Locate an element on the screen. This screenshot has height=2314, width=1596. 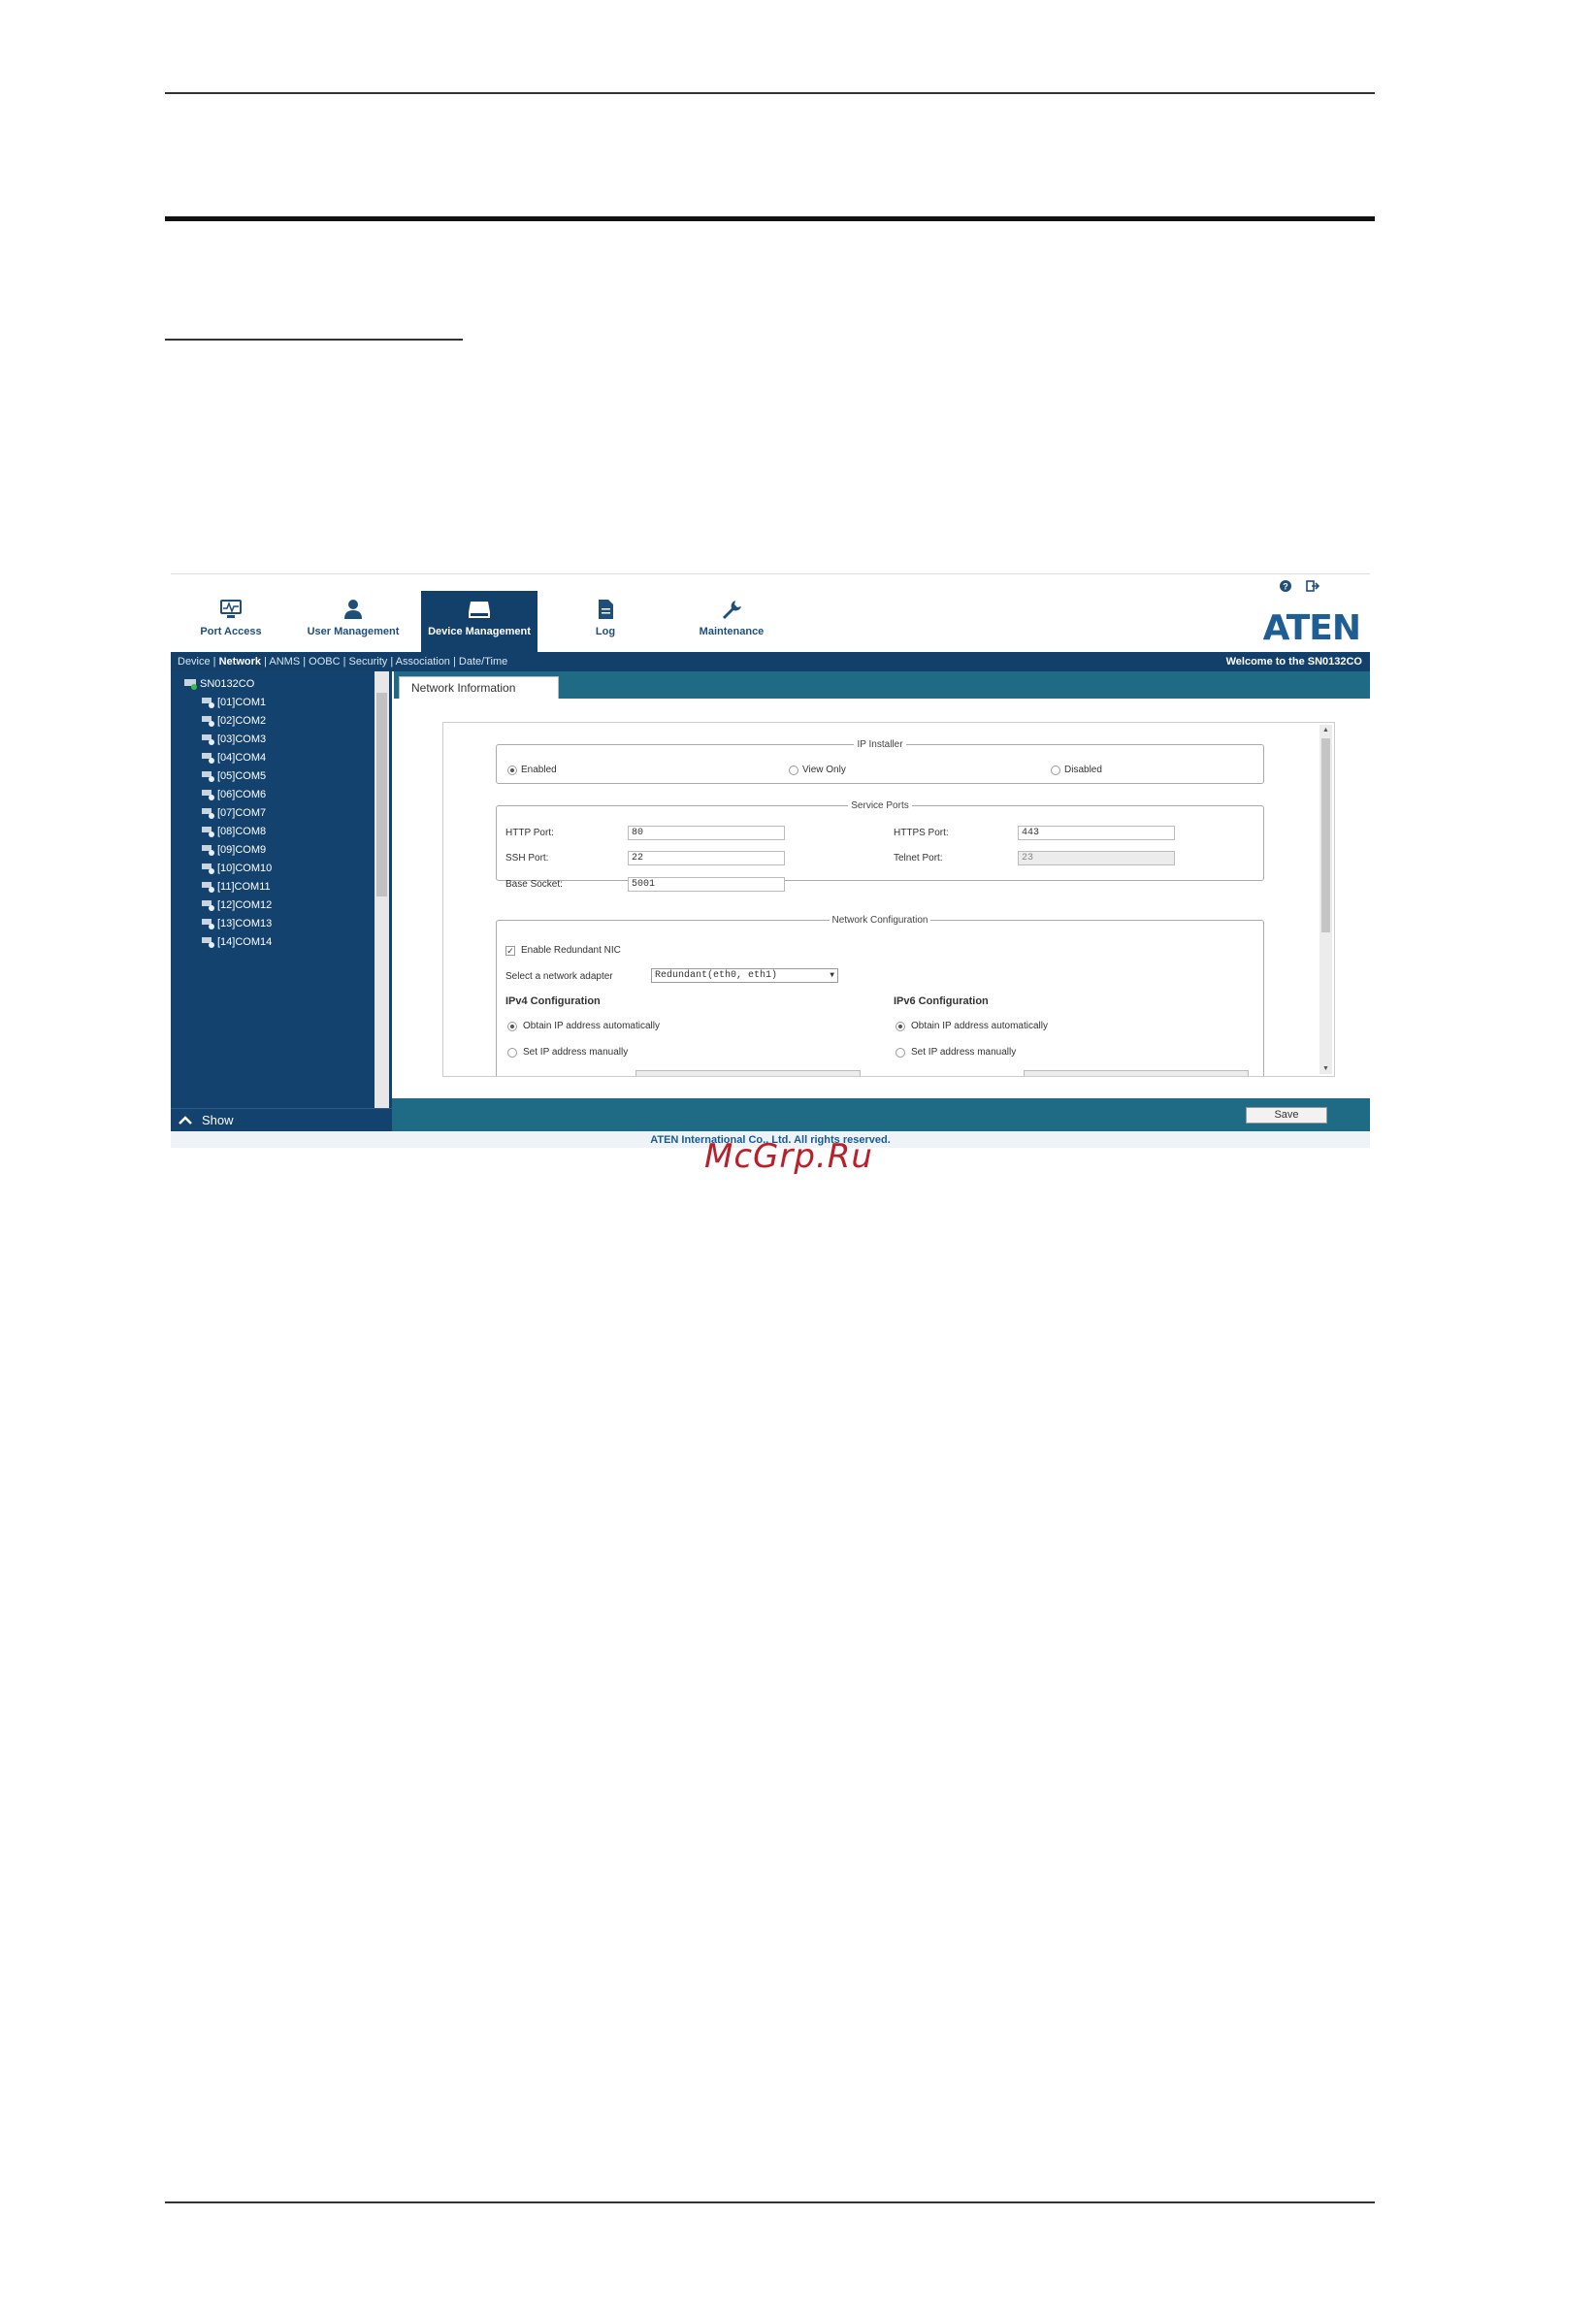
tree-port-item: [08]COM8 is located at coordinates (234, 832).